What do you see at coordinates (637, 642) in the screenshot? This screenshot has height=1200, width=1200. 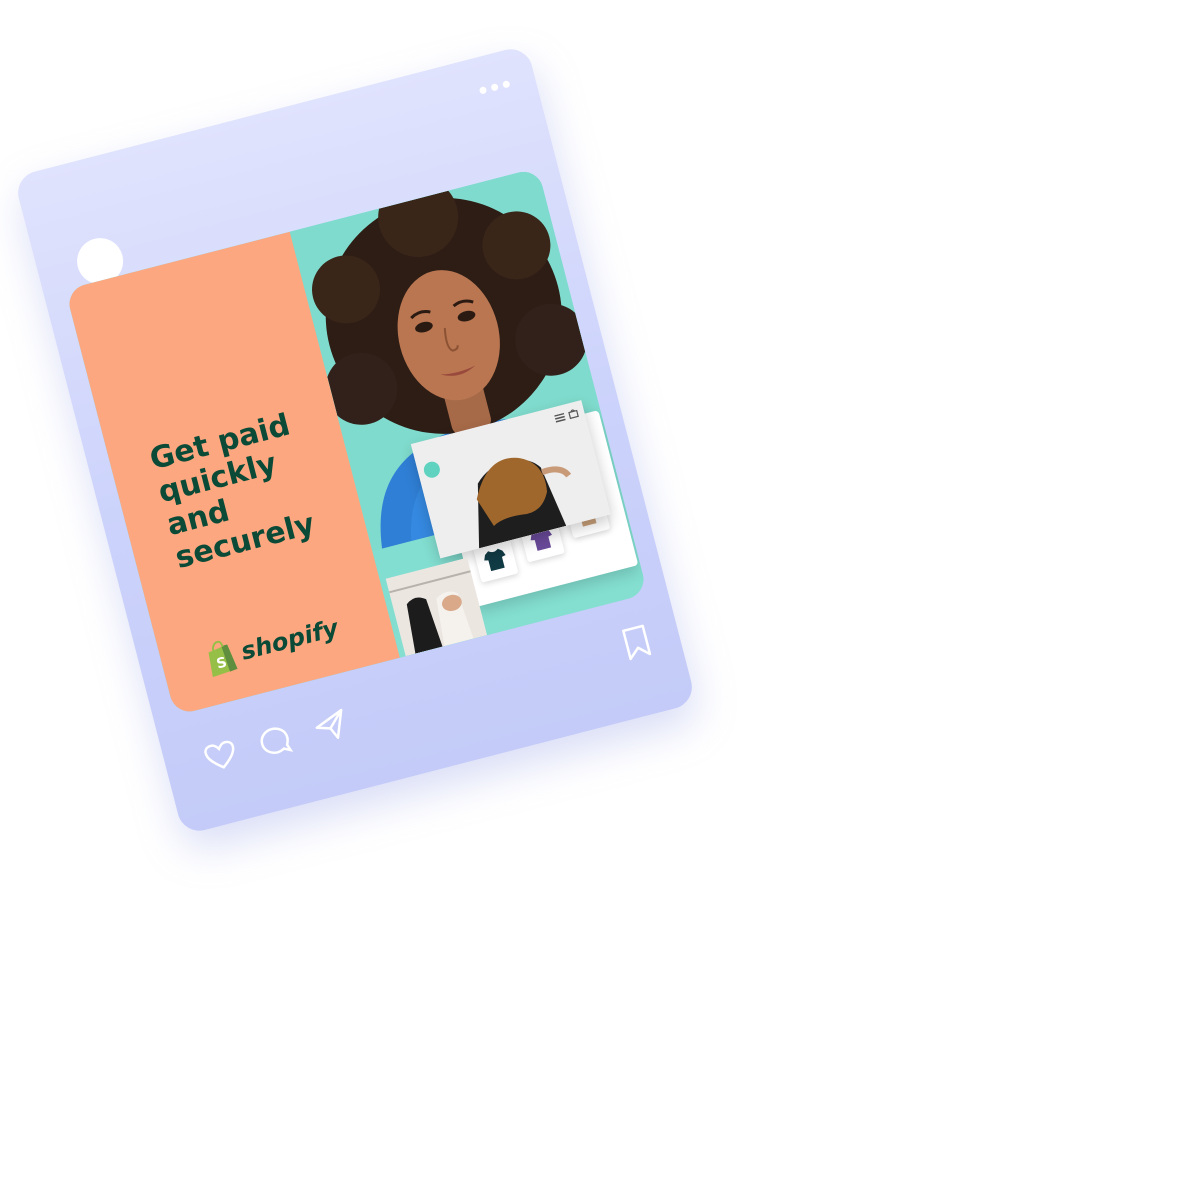 I see `bookmark-icon` at bounding box center [637, 642].